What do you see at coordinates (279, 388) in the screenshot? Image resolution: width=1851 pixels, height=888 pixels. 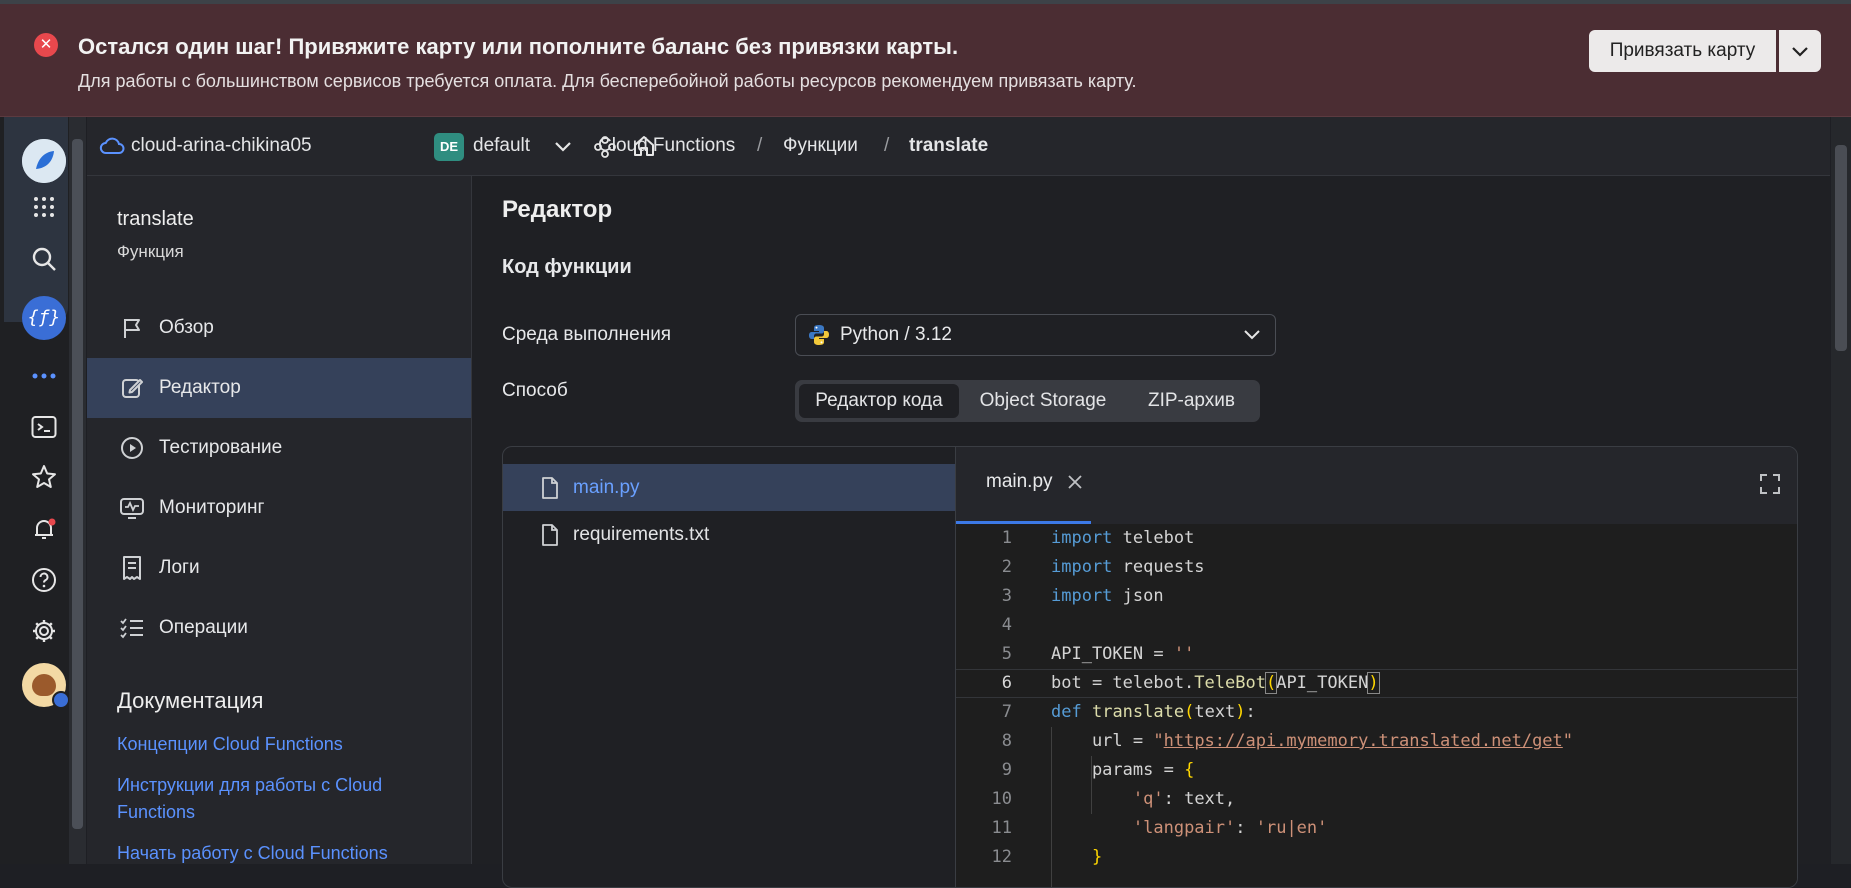 I see `sidebar-item-editor: Редактор` at bounding box center [279, 388].